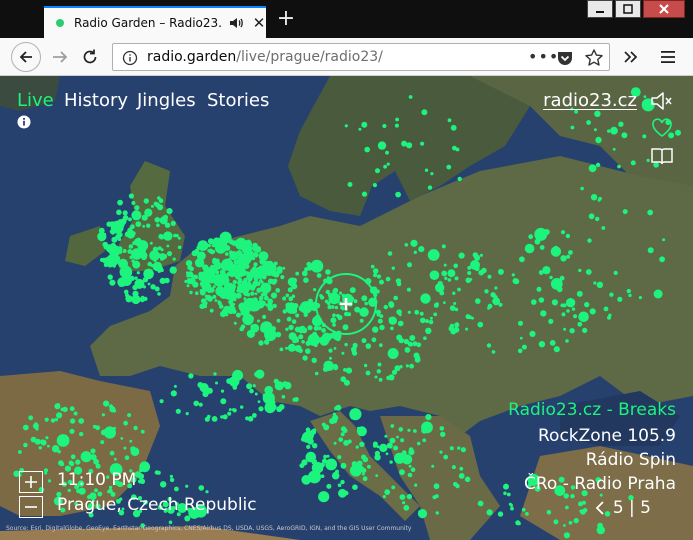  What do you see at coordinates (594, 58) in the screenshot?
I see `bookmark-star-icon` at bounding box center [594, 58].